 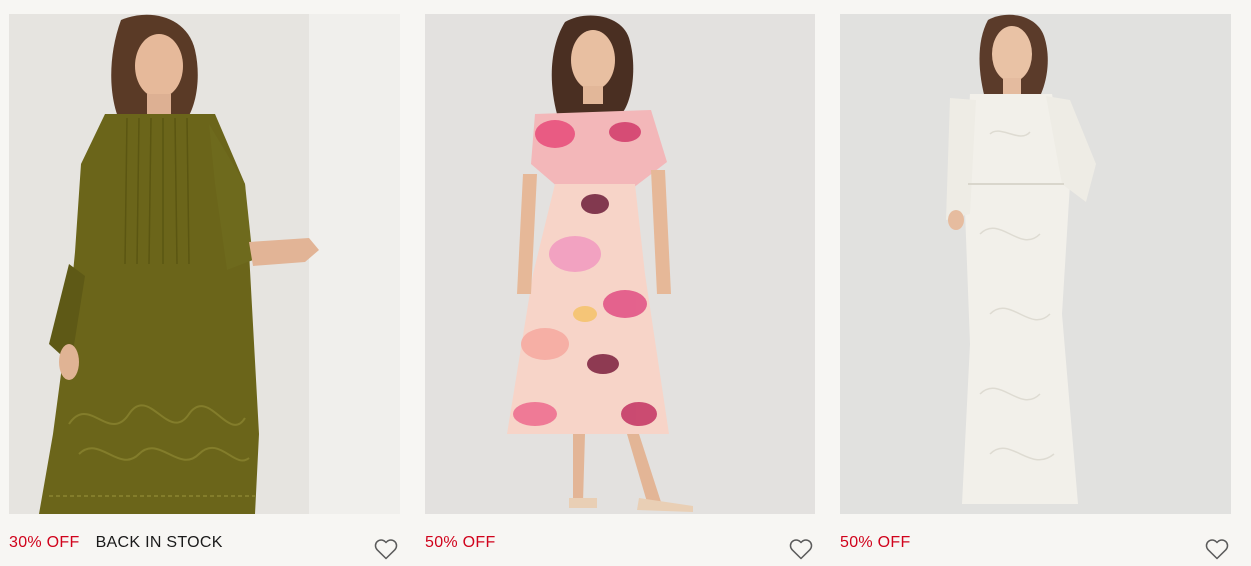 I want to click on badge-row: 30% OFF BACK IN STOCK, so click(x=116, y=543).